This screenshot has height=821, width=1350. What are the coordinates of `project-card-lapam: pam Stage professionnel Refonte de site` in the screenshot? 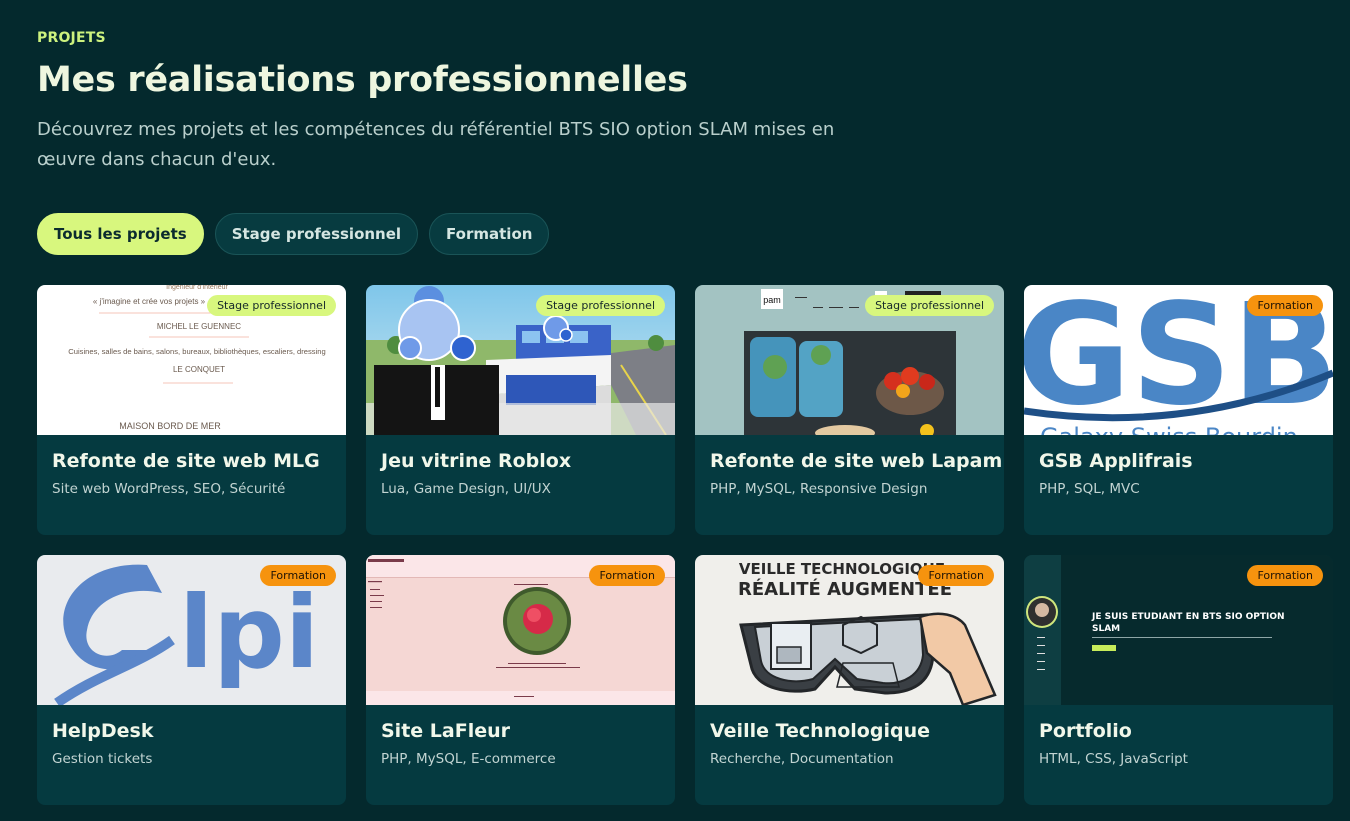 It's located at (849, 410).